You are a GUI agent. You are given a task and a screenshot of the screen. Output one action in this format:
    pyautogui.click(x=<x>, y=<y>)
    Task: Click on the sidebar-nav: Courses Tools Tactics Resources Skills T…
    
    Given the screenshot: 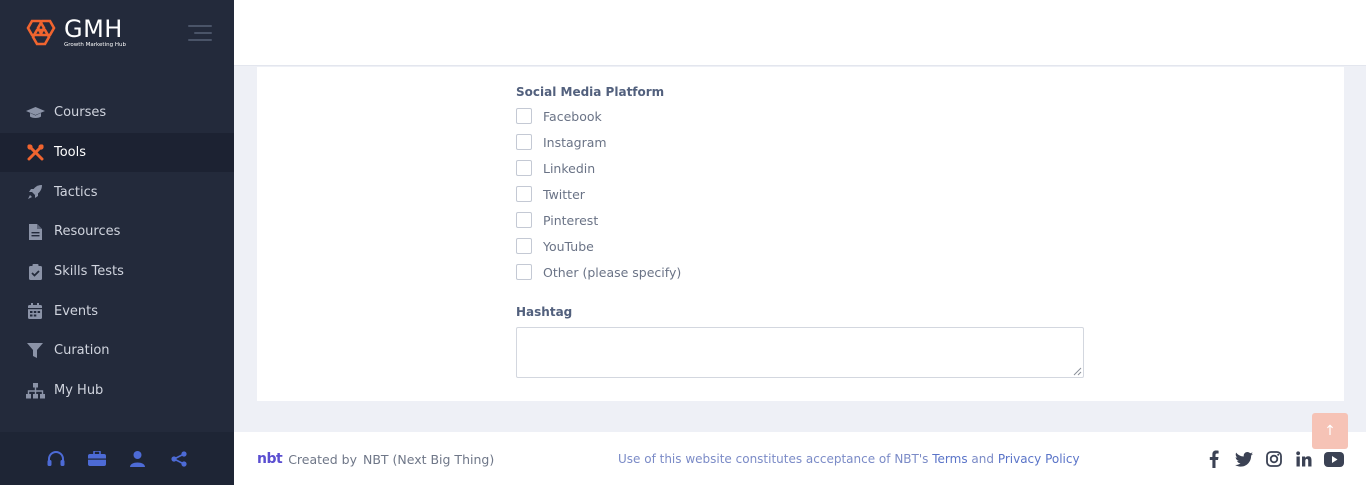 What is the action you would take?
    pyautogui.click(x=117, y=252)
    